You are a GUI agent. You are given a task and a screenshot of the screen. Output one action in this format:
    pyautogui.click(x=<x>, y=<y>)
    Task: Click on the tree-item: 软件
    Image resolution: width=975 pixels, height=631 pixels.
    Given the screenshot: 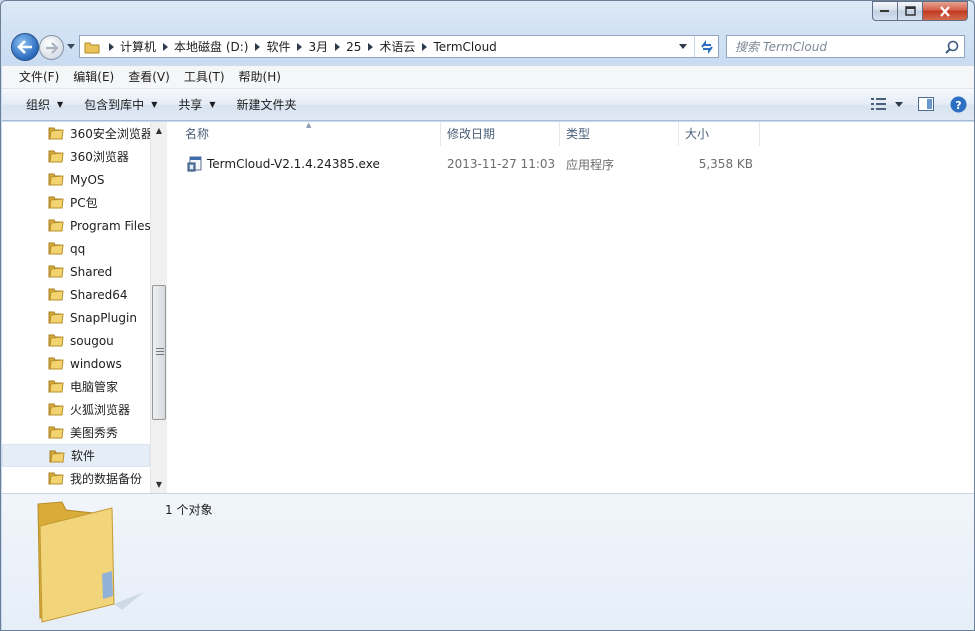 What is the action you would take?
    pyautogui.click(x=76, y=455)
    